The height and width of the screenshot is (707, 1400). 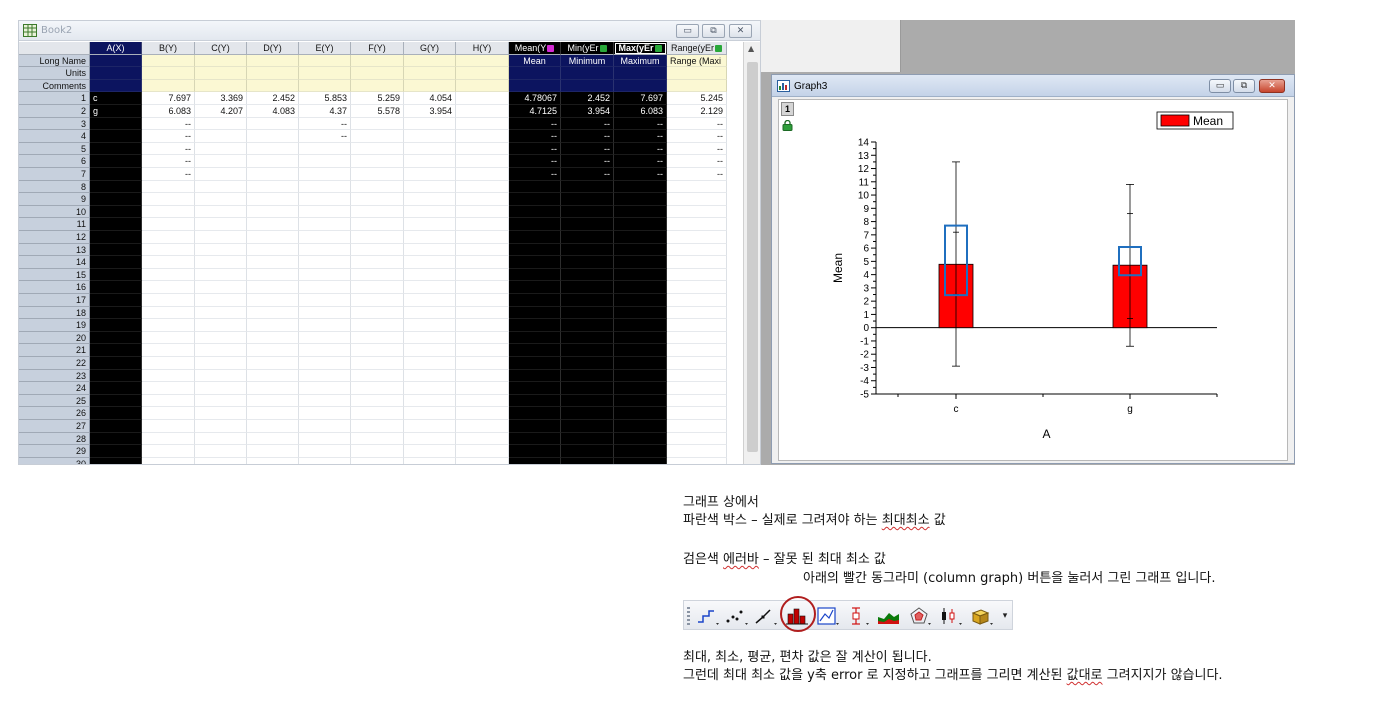 What do you see at coordinates (54, 325) in the screenshot?
I see `row-number: 19` at bounding box center [54, 325].